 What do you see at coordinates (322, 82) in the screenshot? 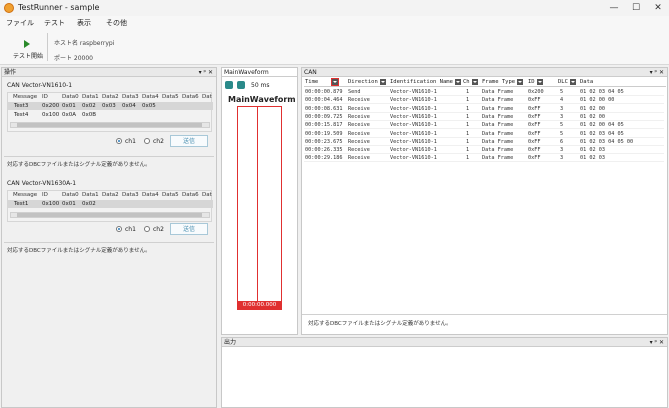
I see `col-time: Time` at bounding box center [322, 82].